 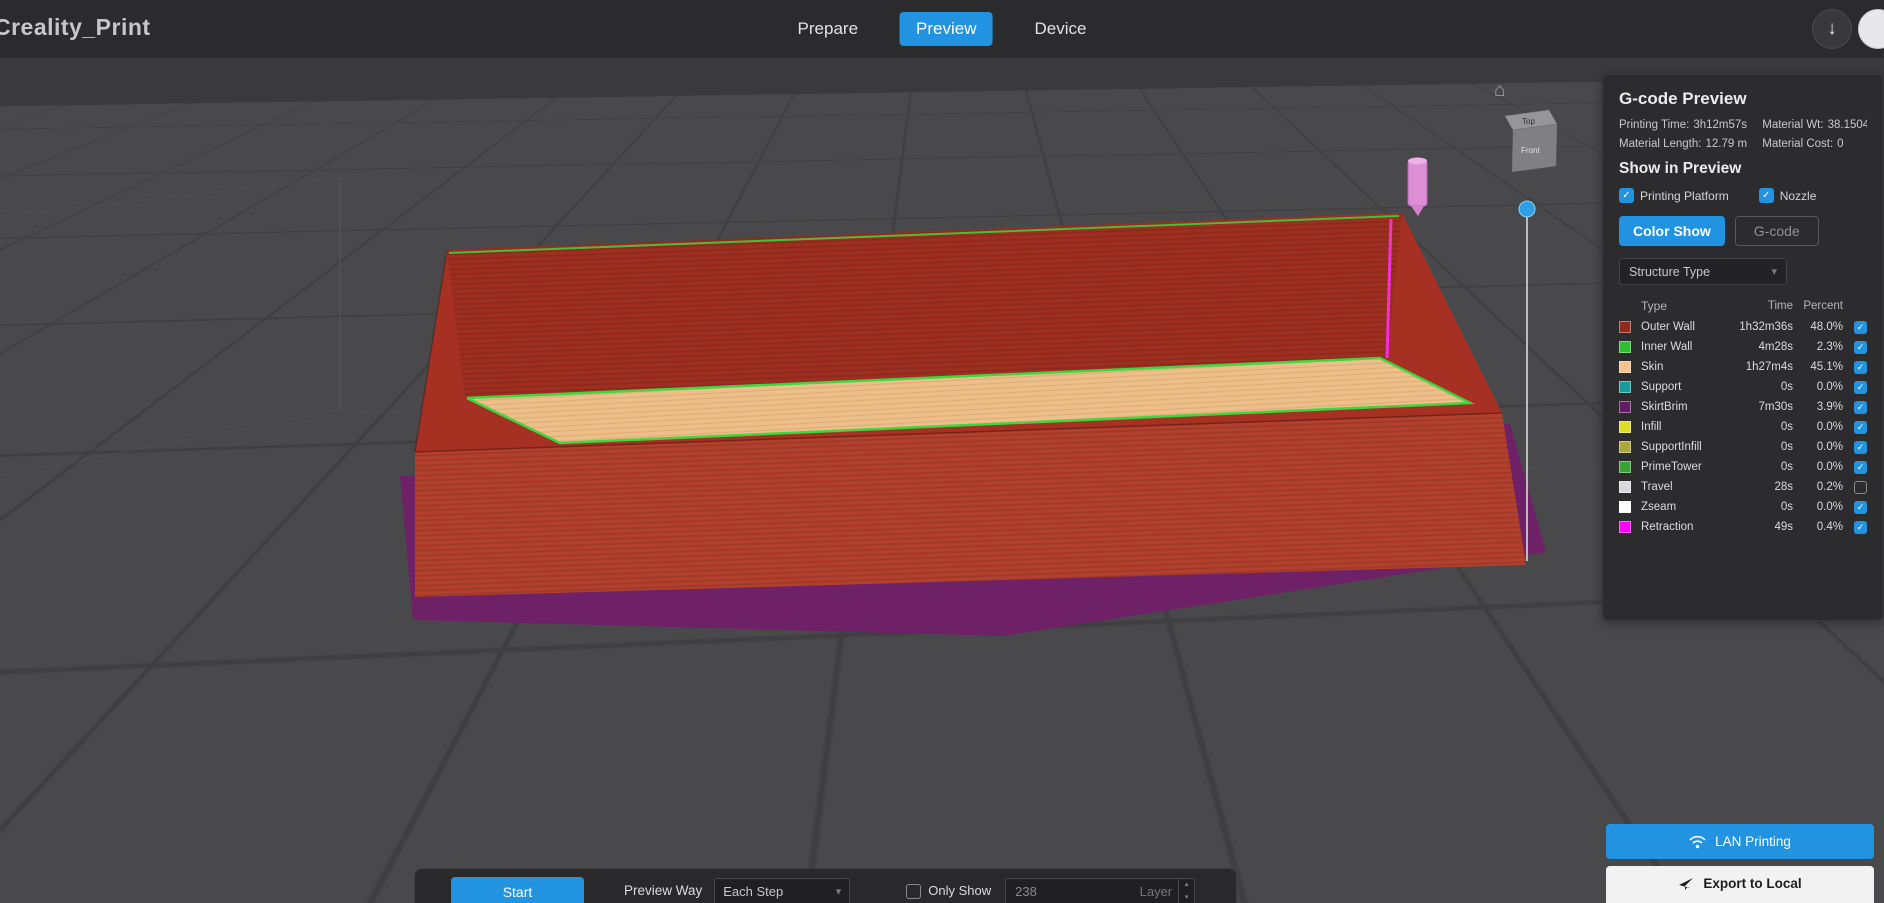 I want to click on row-type: Inner Wall, so click(x=1667, y=347).